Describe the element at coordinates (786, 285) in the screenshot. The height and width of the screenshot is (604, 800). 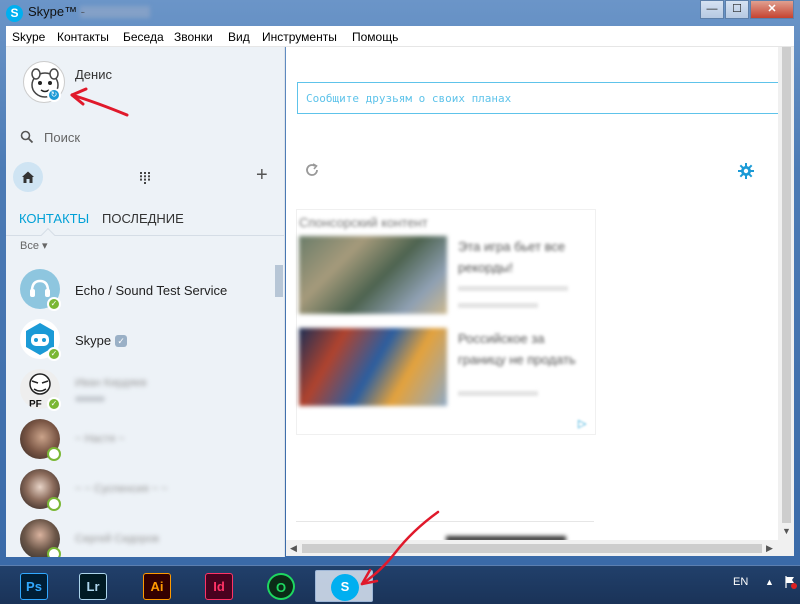
I see `vertical-scroll-thumb` at that location.